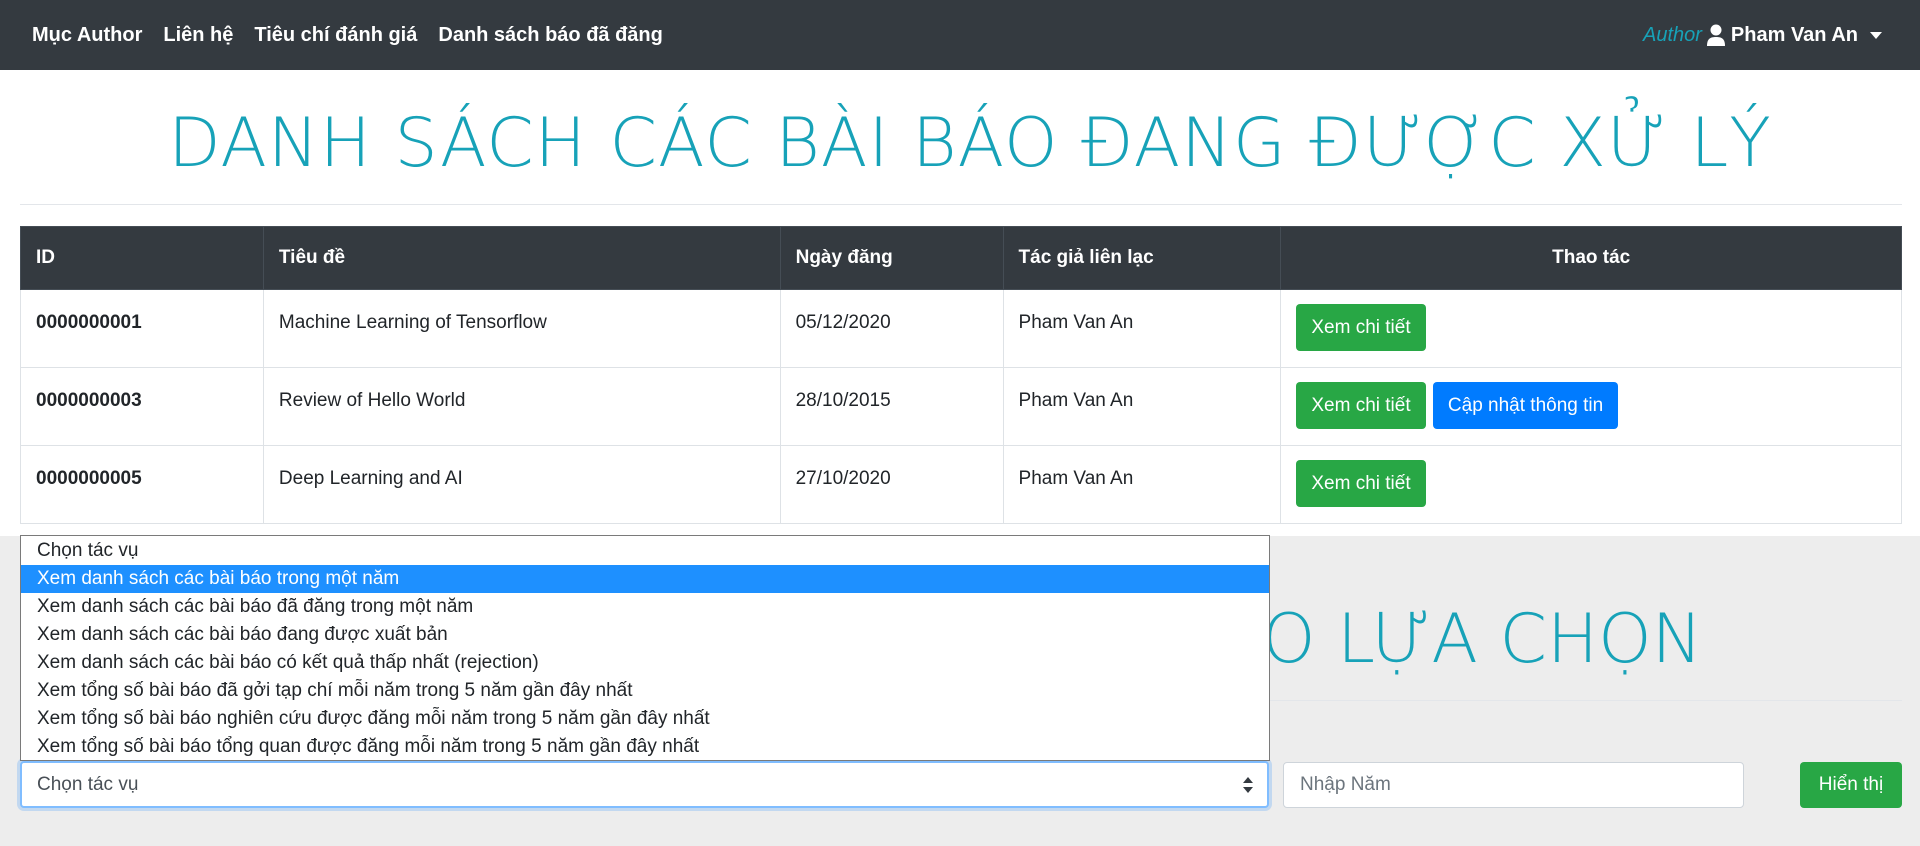  I want to click on cell-id: 0000000005, so click(142, 484).